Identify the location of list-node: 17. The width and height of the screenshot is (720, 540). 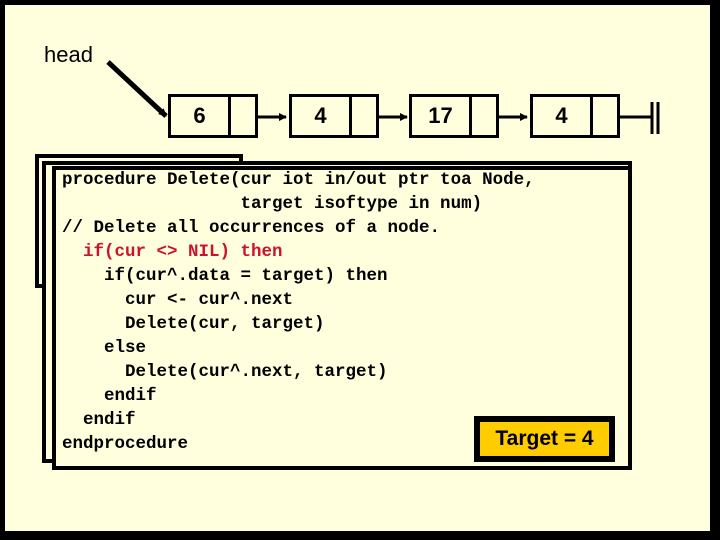
(454, 116).